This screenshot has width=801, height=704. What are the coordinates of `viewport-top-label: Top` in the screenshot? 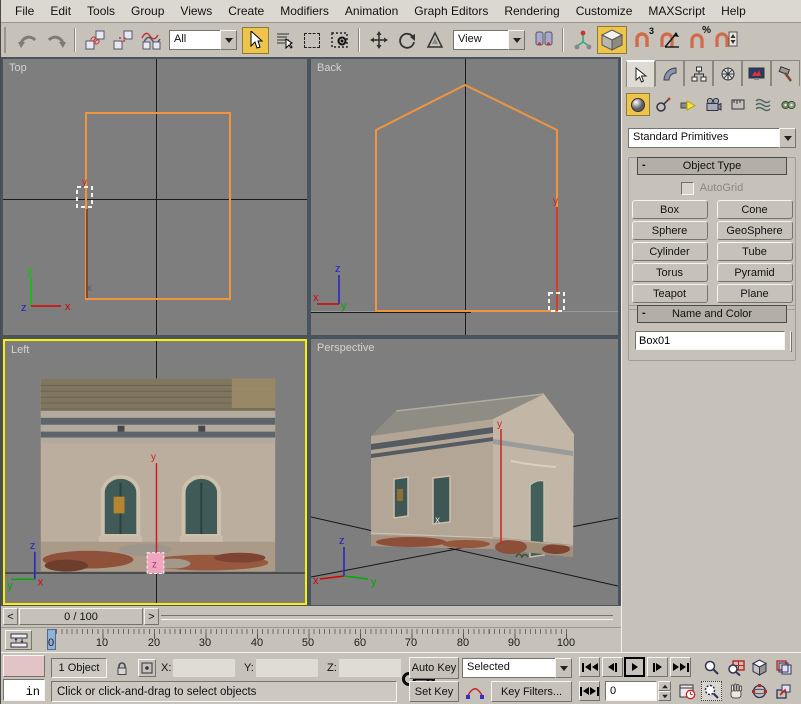 It's located at (18, 68).